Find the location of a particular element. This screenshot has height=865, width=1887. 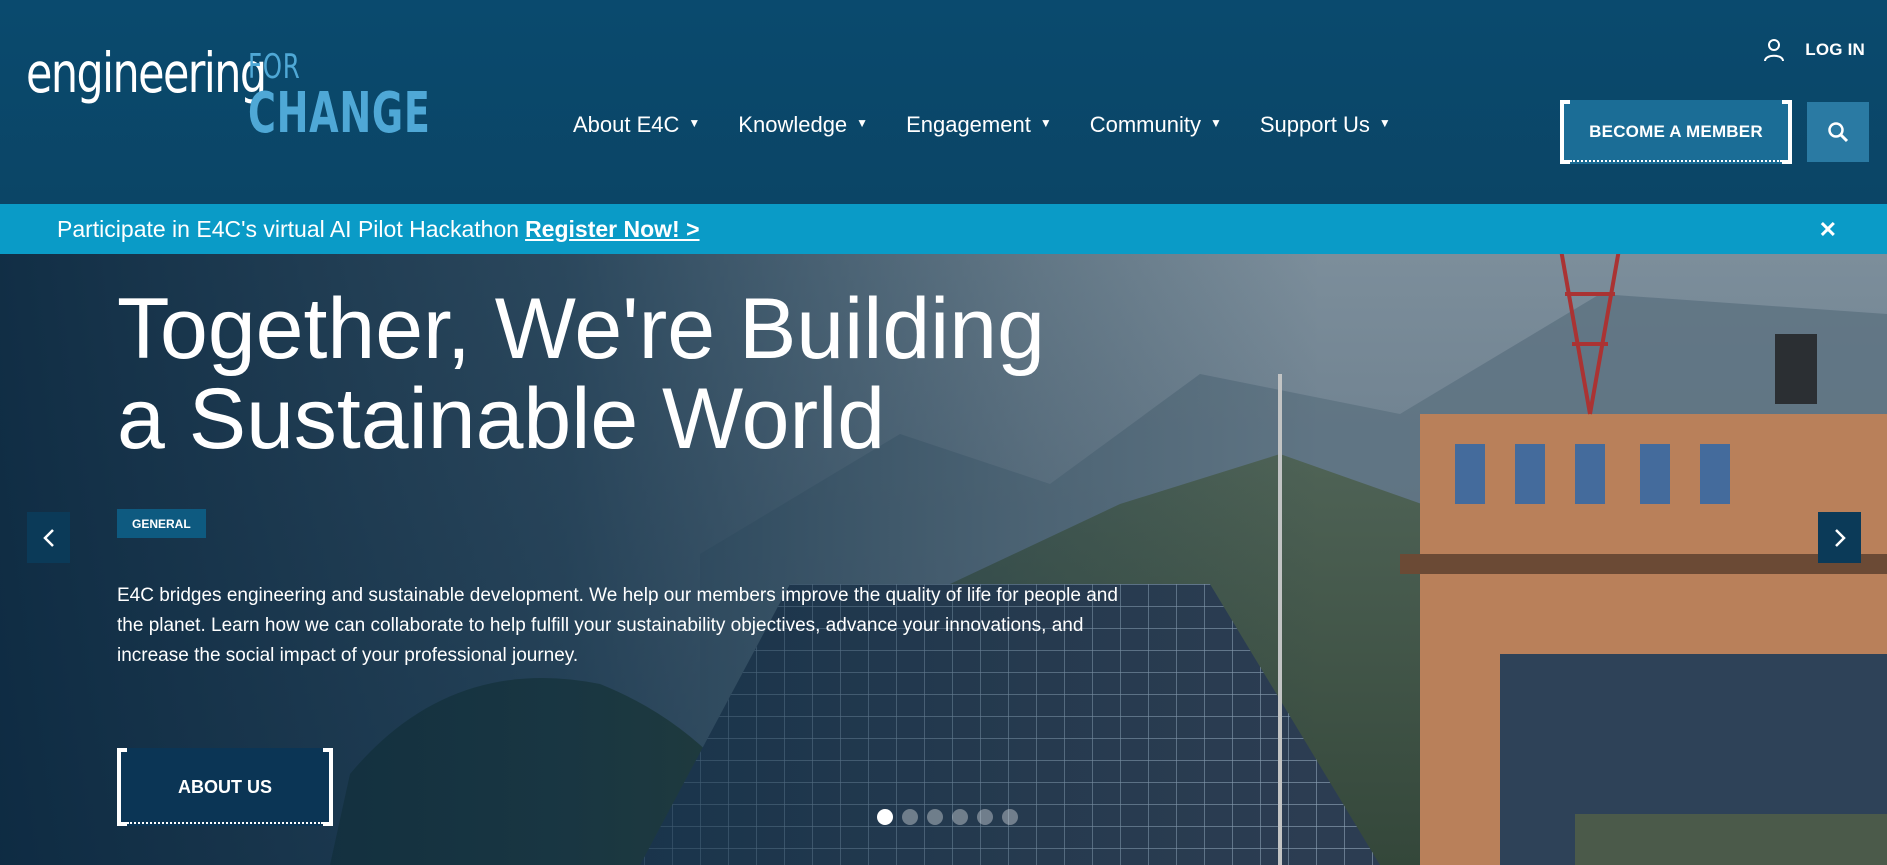

logo-wordmark-engineering: engineering is located at coordinates (146, 73).